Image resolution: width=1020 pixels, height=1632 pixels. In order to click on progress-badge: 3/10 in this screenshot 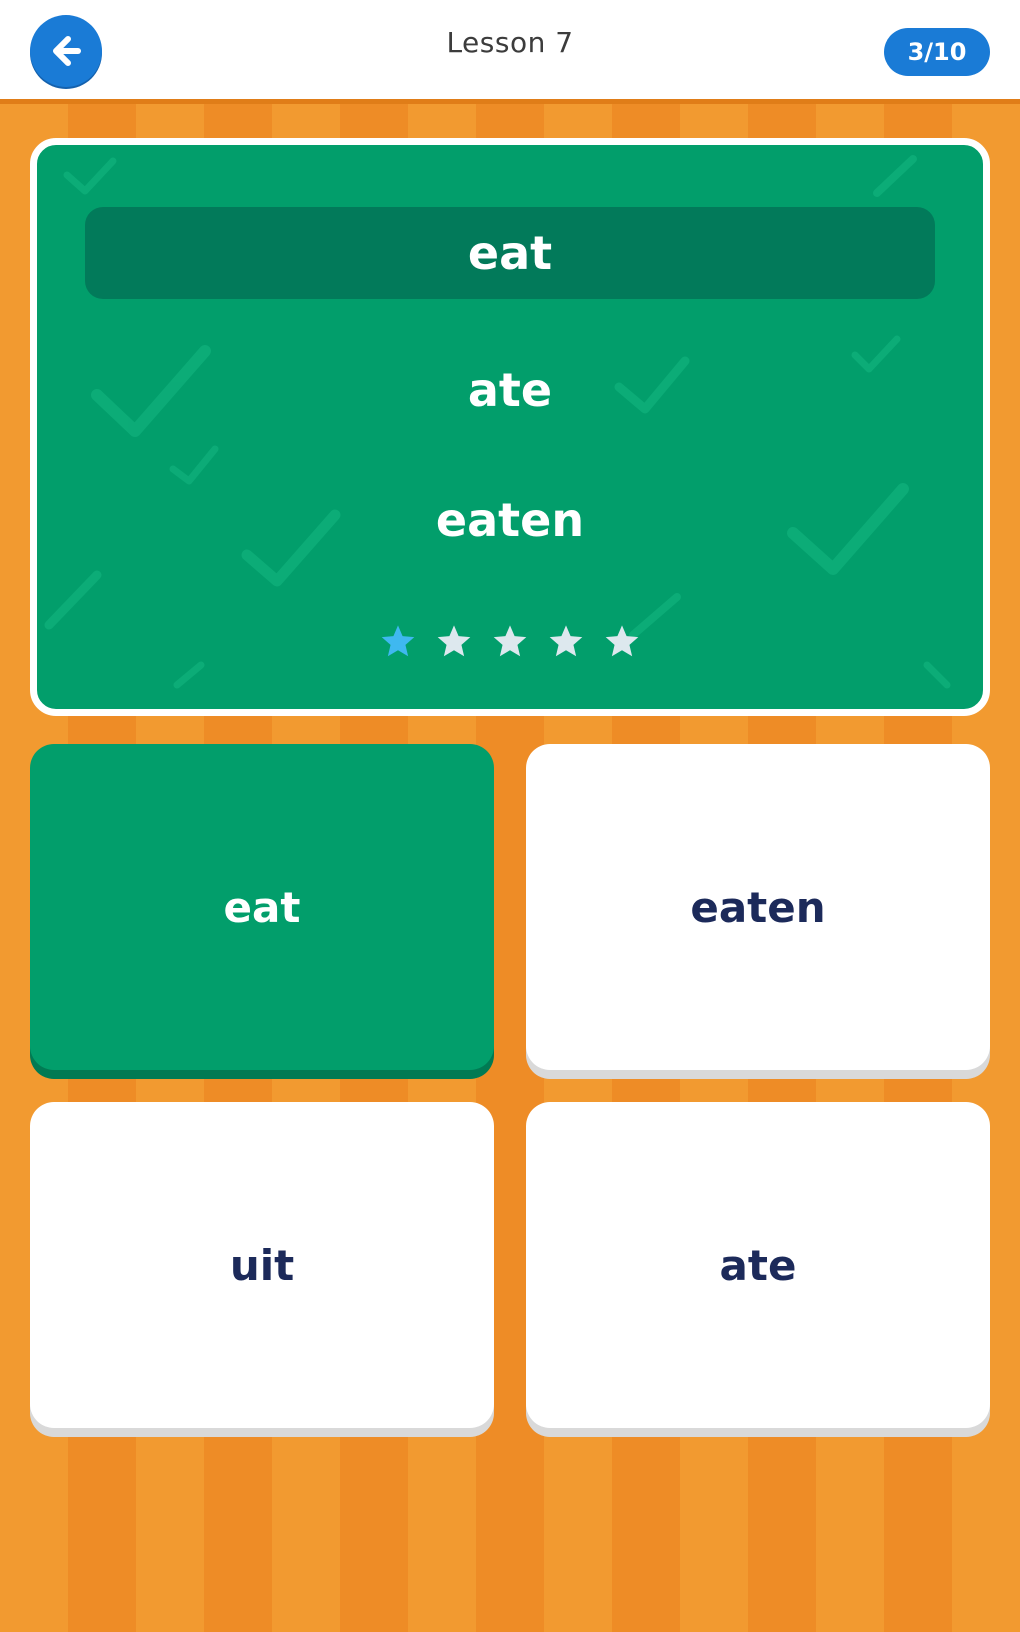, I will do `click(937, 52)`.